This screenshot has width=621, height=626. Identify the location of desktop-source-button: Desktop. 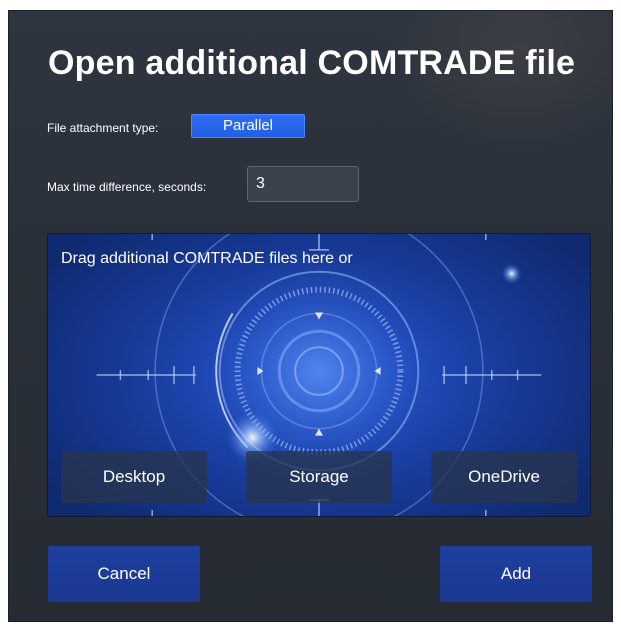
(134, 477).